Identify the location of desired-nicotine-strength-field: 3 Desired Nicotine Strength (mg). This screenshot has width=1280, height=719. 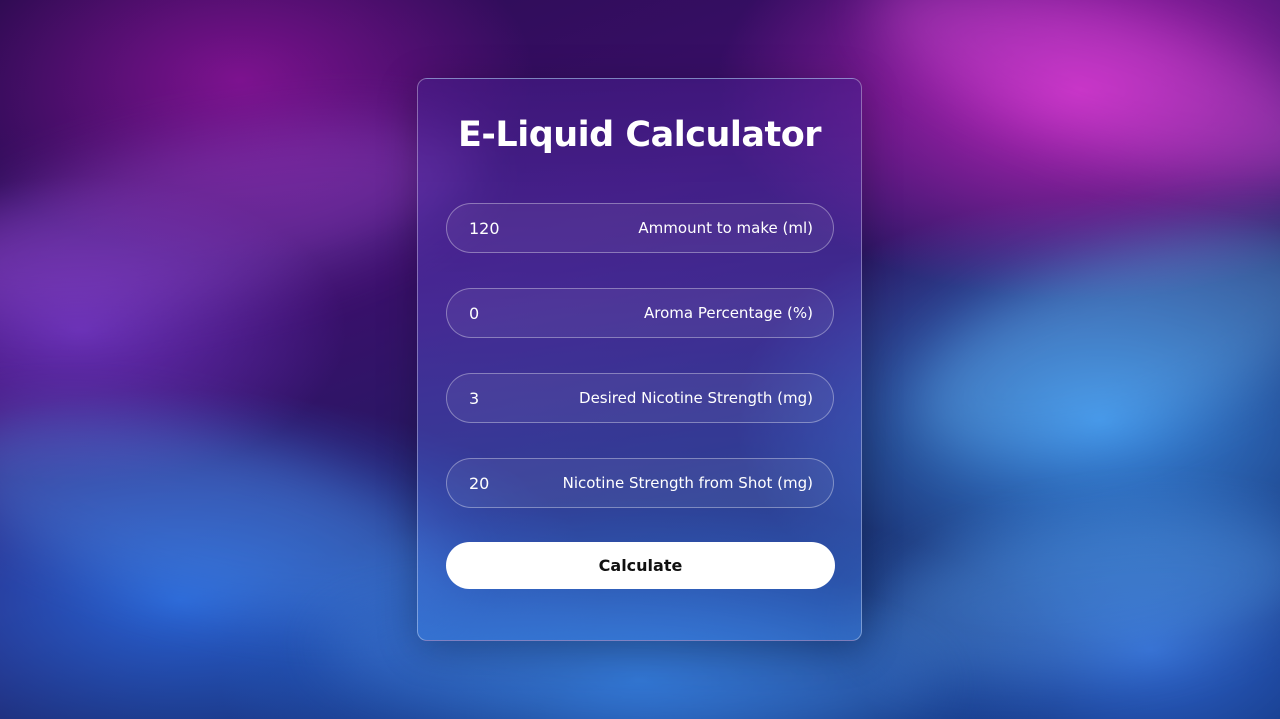
(640, 398).